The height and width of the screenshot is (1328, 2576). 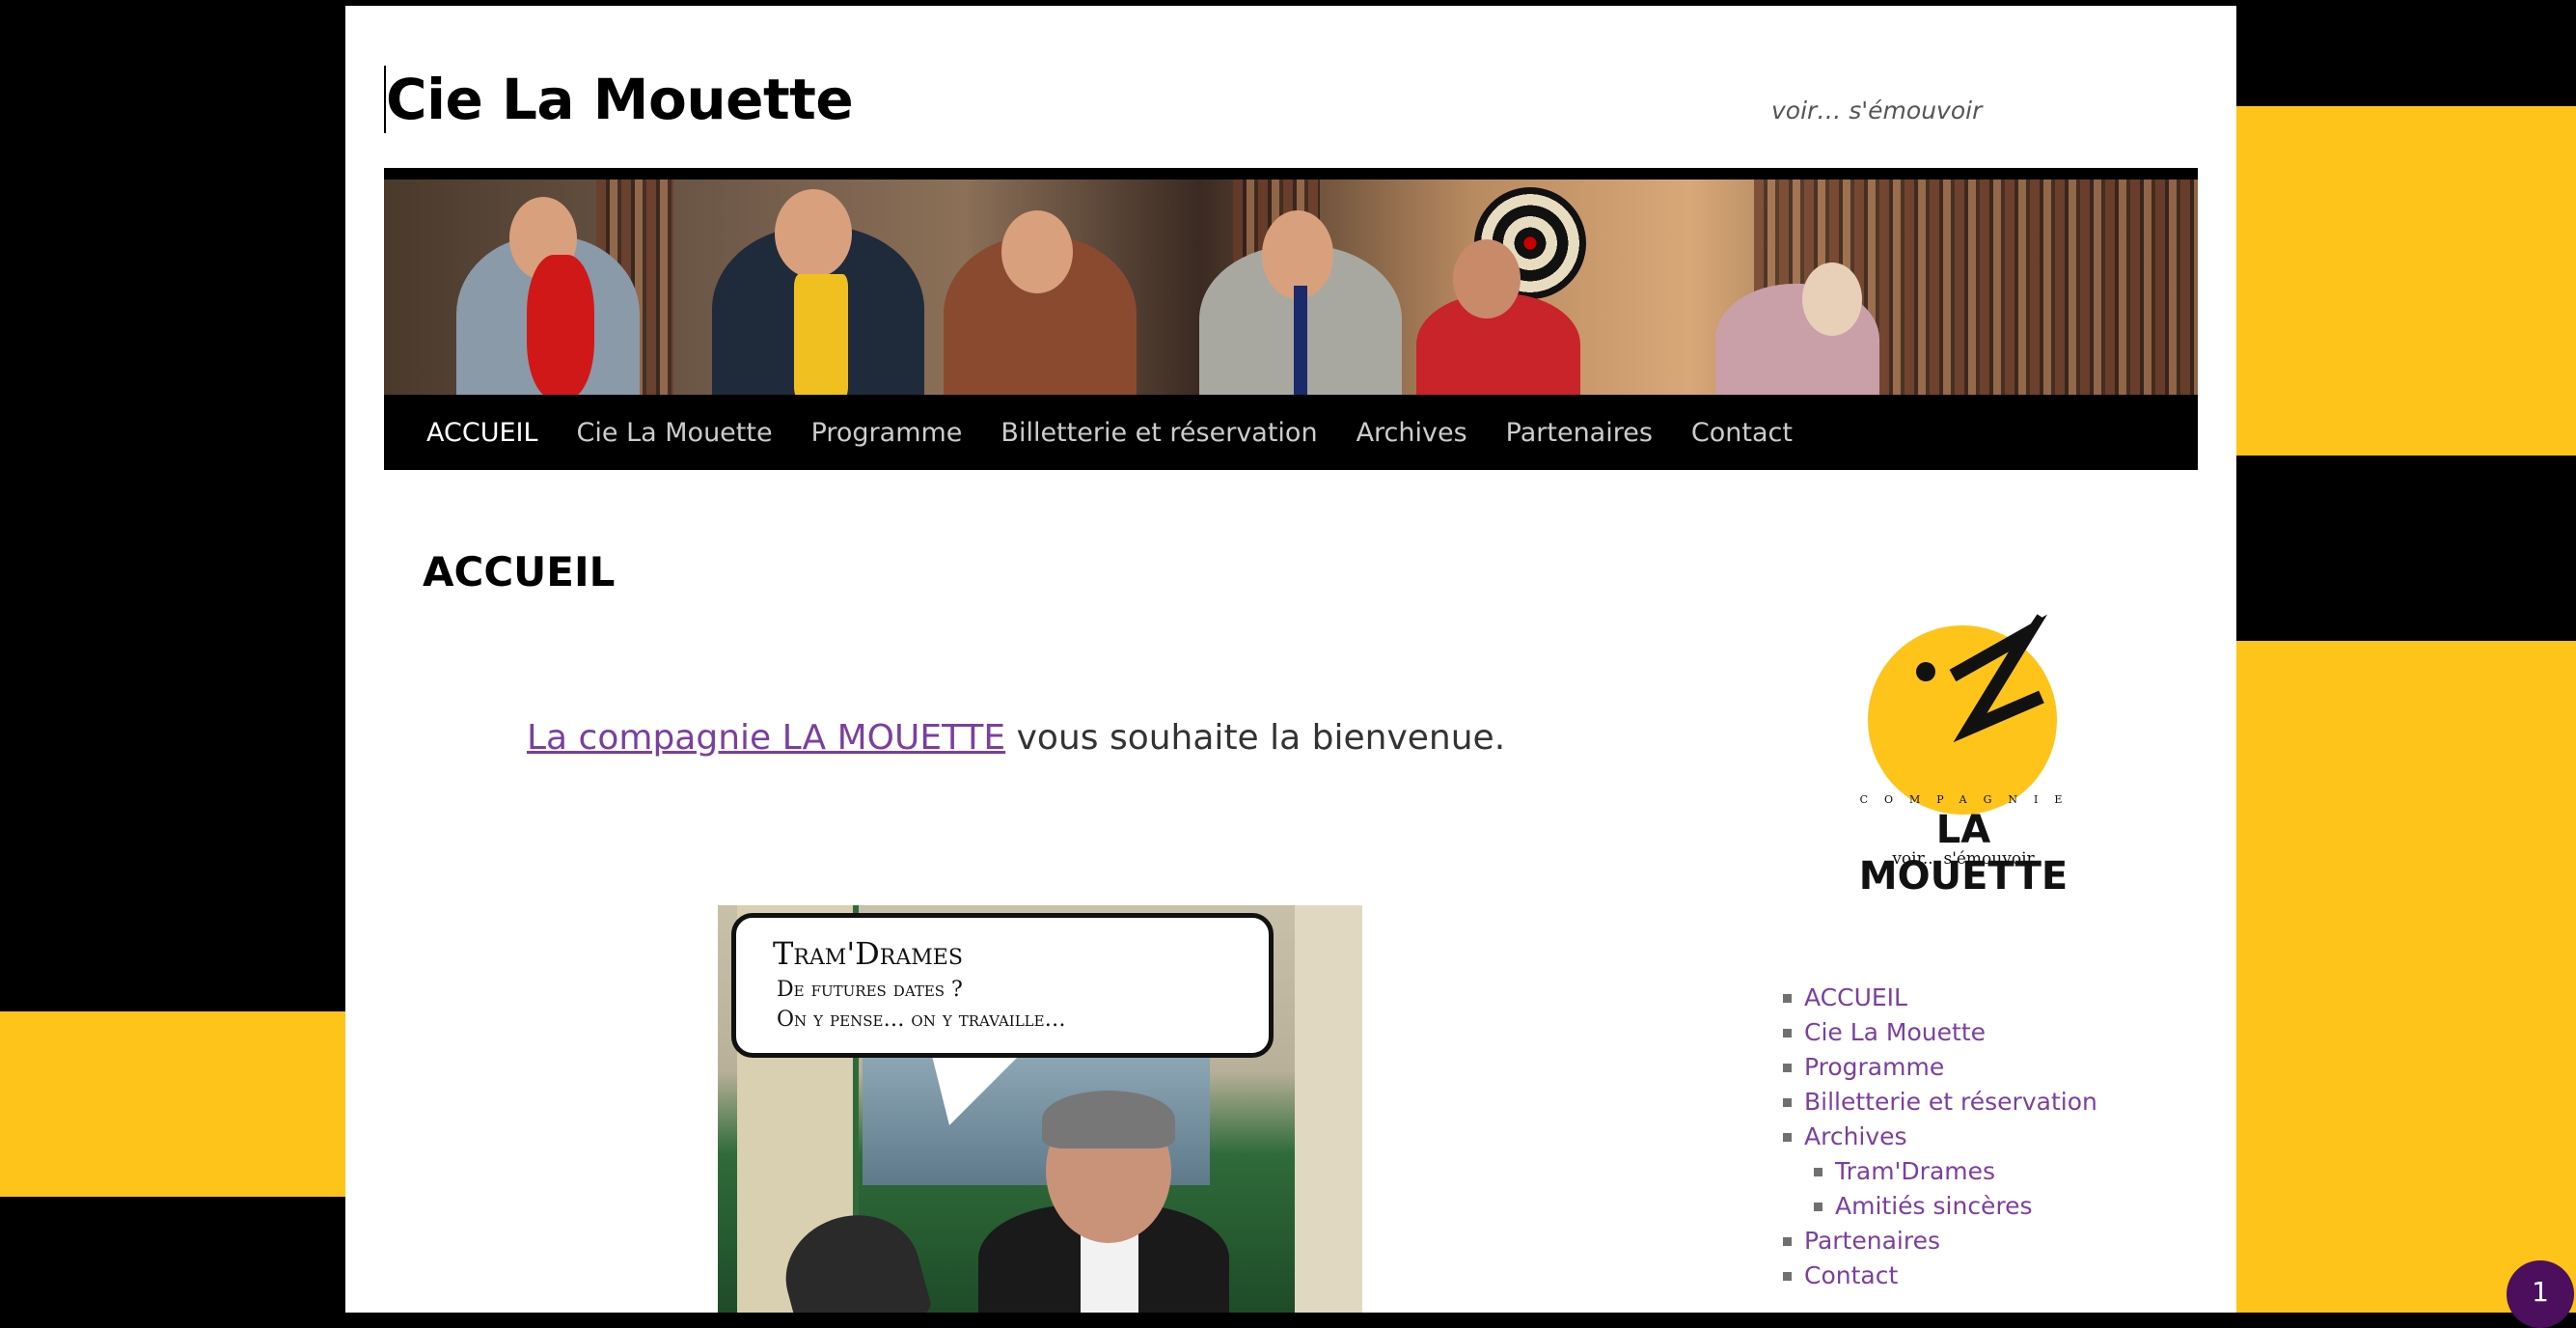 I want to click on site-title: Cie La Mouette, so click(x=619, y=99).